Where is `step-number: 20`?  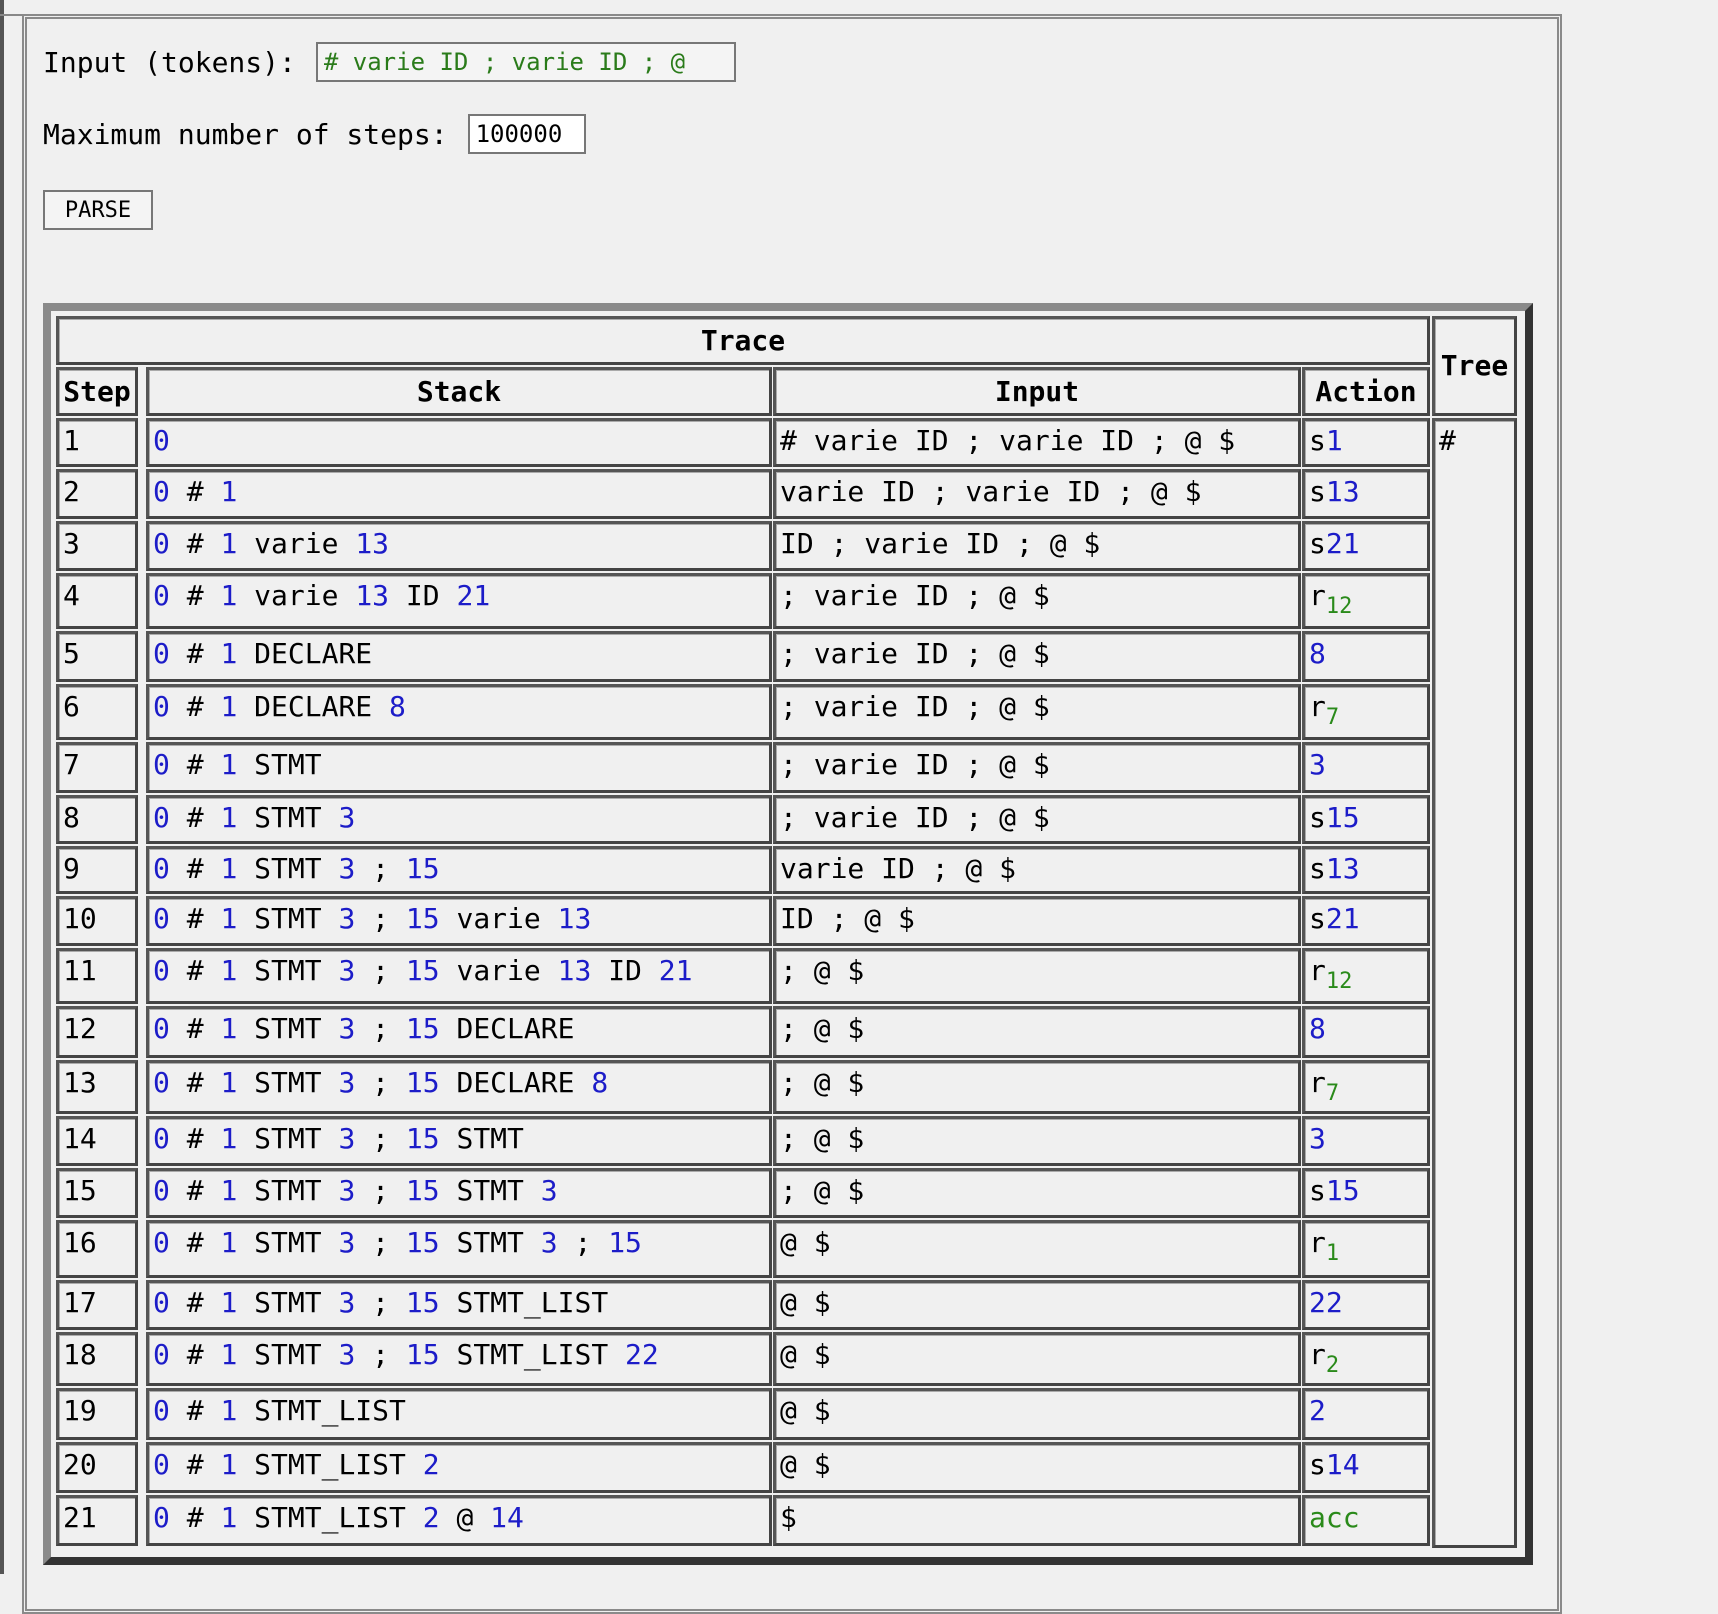 step-number: 20 is located at coordinates (80, 1464).